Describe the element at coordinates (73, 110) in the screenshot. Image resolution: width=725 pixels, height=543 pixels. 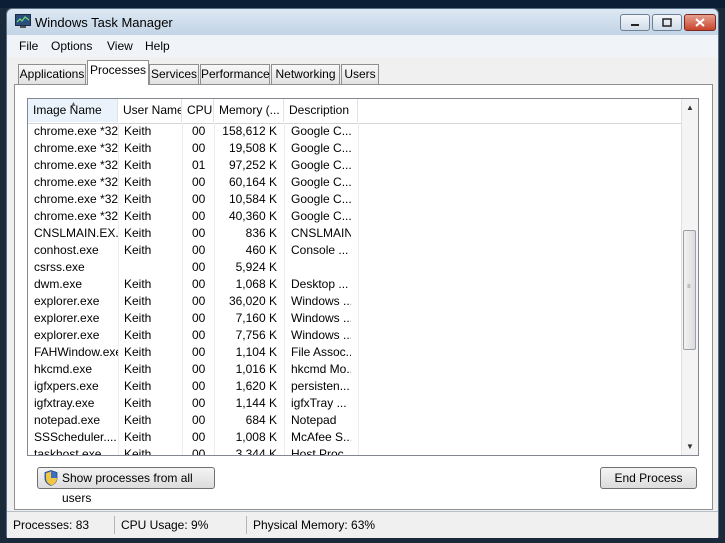
I see `column-image-name: ▲ Image Name` at that location.